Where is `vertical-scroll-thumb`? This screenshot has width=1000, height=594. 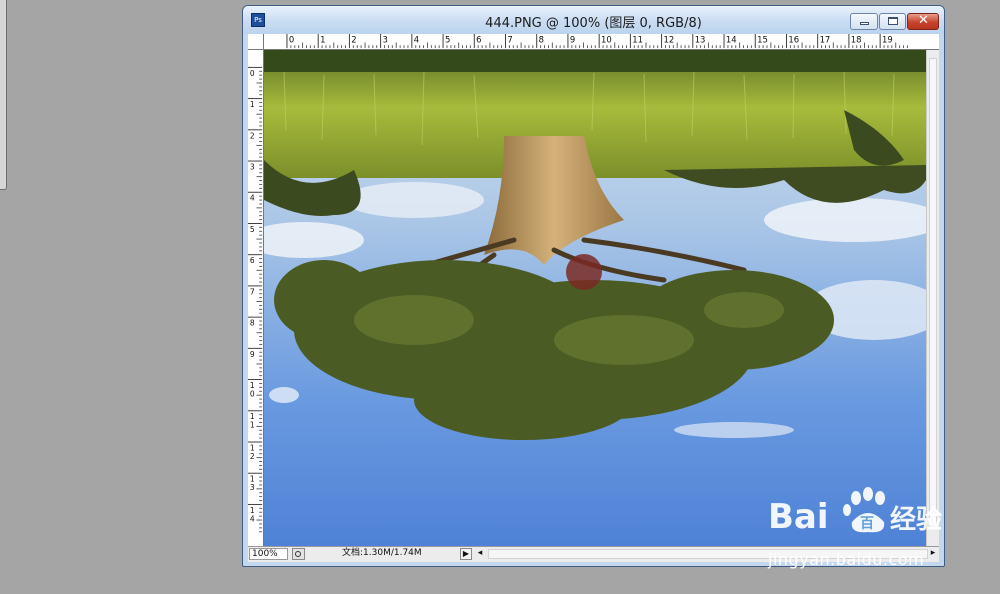
vertical-scroll-thumb is located at coordinates (933, 293).